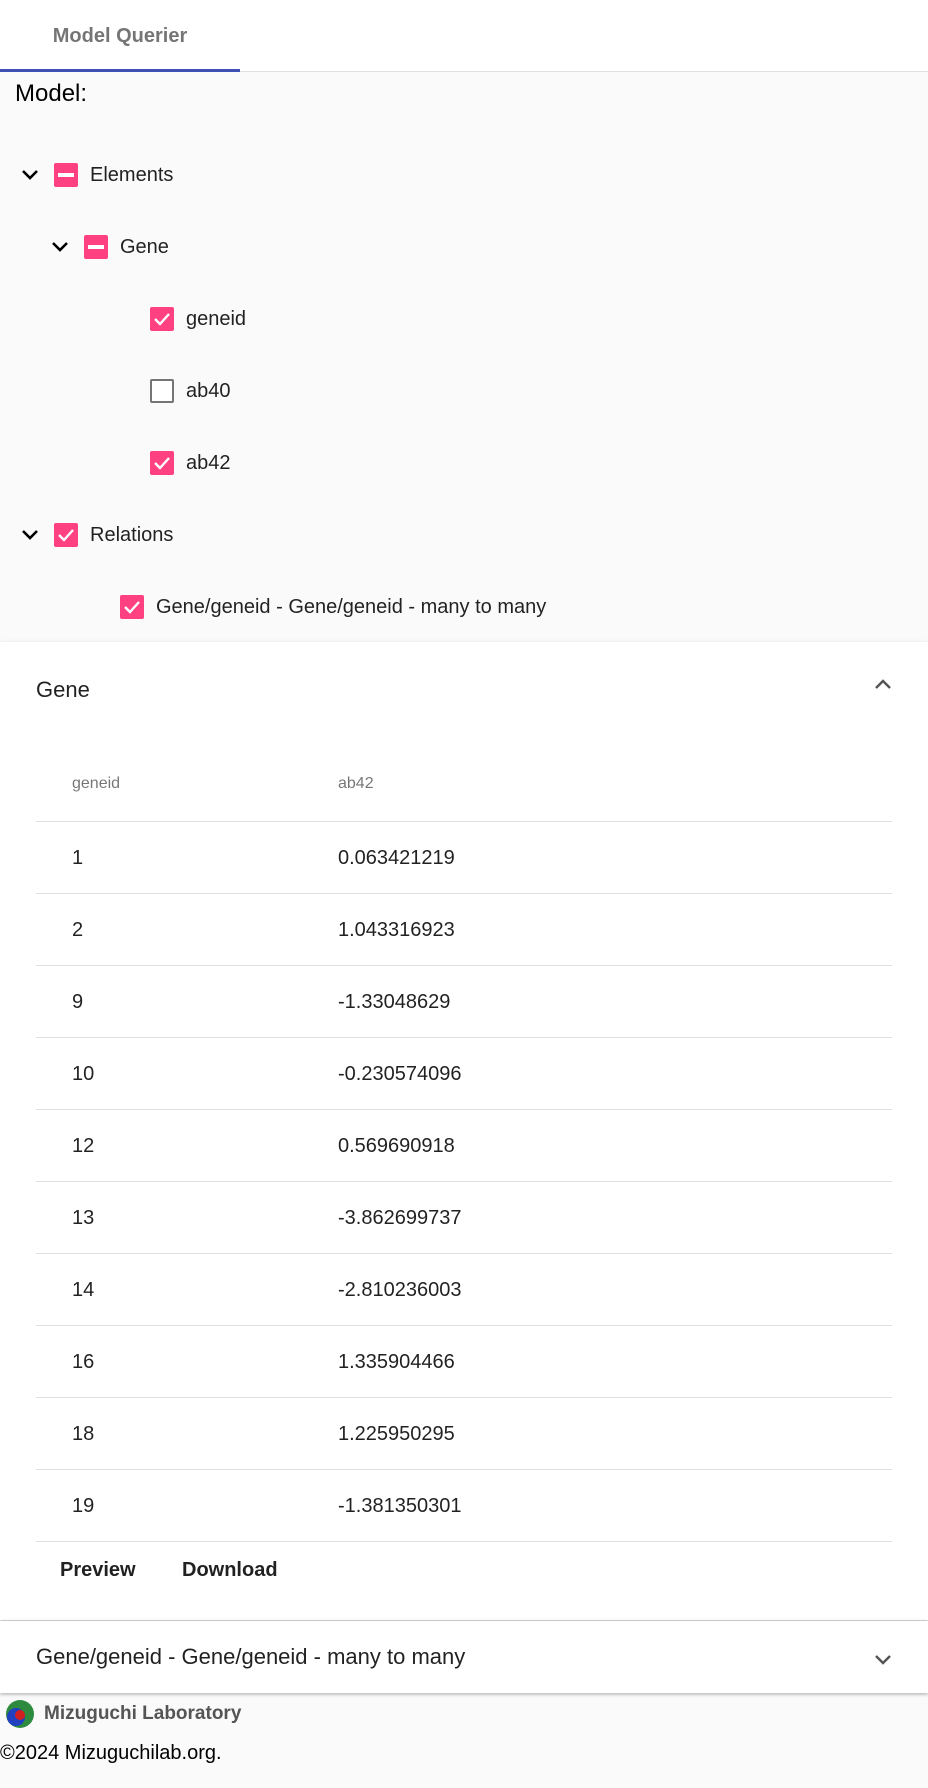 This screenshot has width=928, height=1788. What do you see at coordinates (78, 857) in the screenshot?
I see `cell-geneid: 1` at bounding box center [78, 857].